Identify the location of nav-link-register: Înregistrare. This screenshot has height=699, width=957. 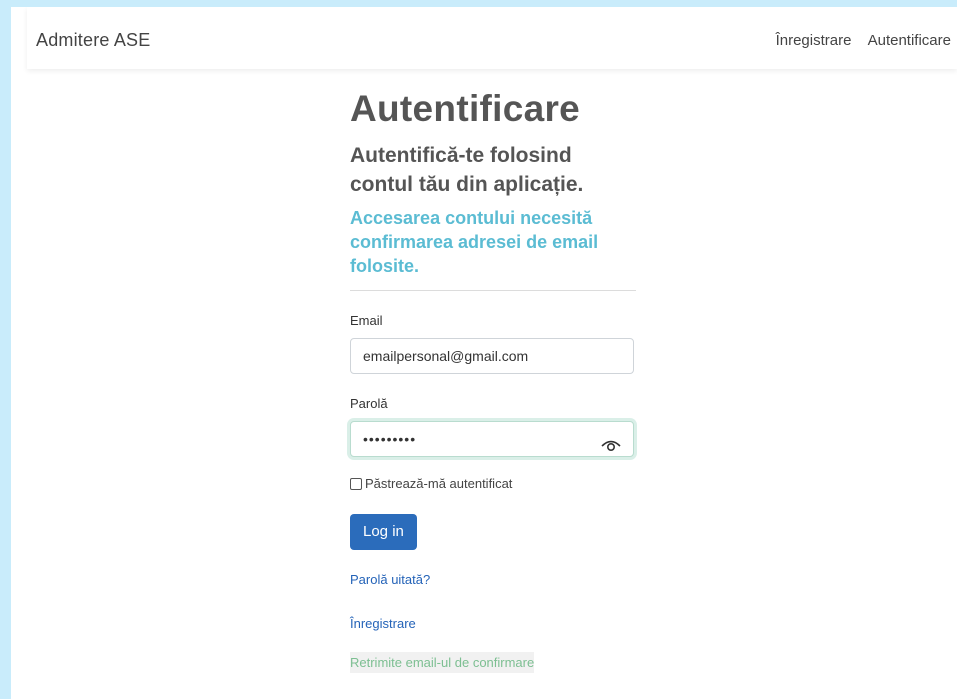
(814, 40).